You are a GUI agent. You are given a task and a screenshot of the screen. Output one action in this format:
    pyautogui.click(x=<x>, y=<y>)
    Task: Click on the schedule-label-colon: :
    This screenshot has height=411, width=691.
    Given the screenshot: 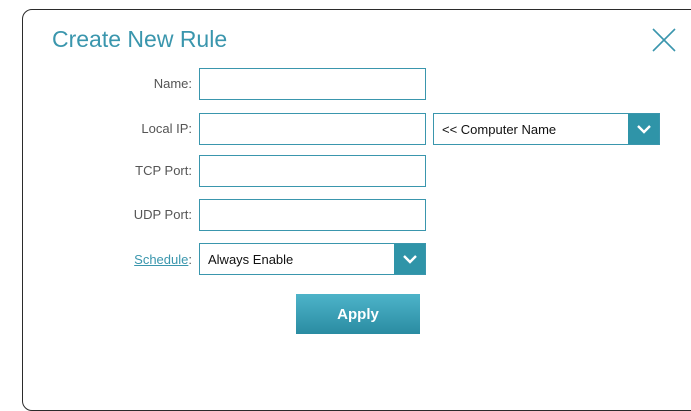 What is the action you would take?
    pyautogui.click(x=190, y=259)
    